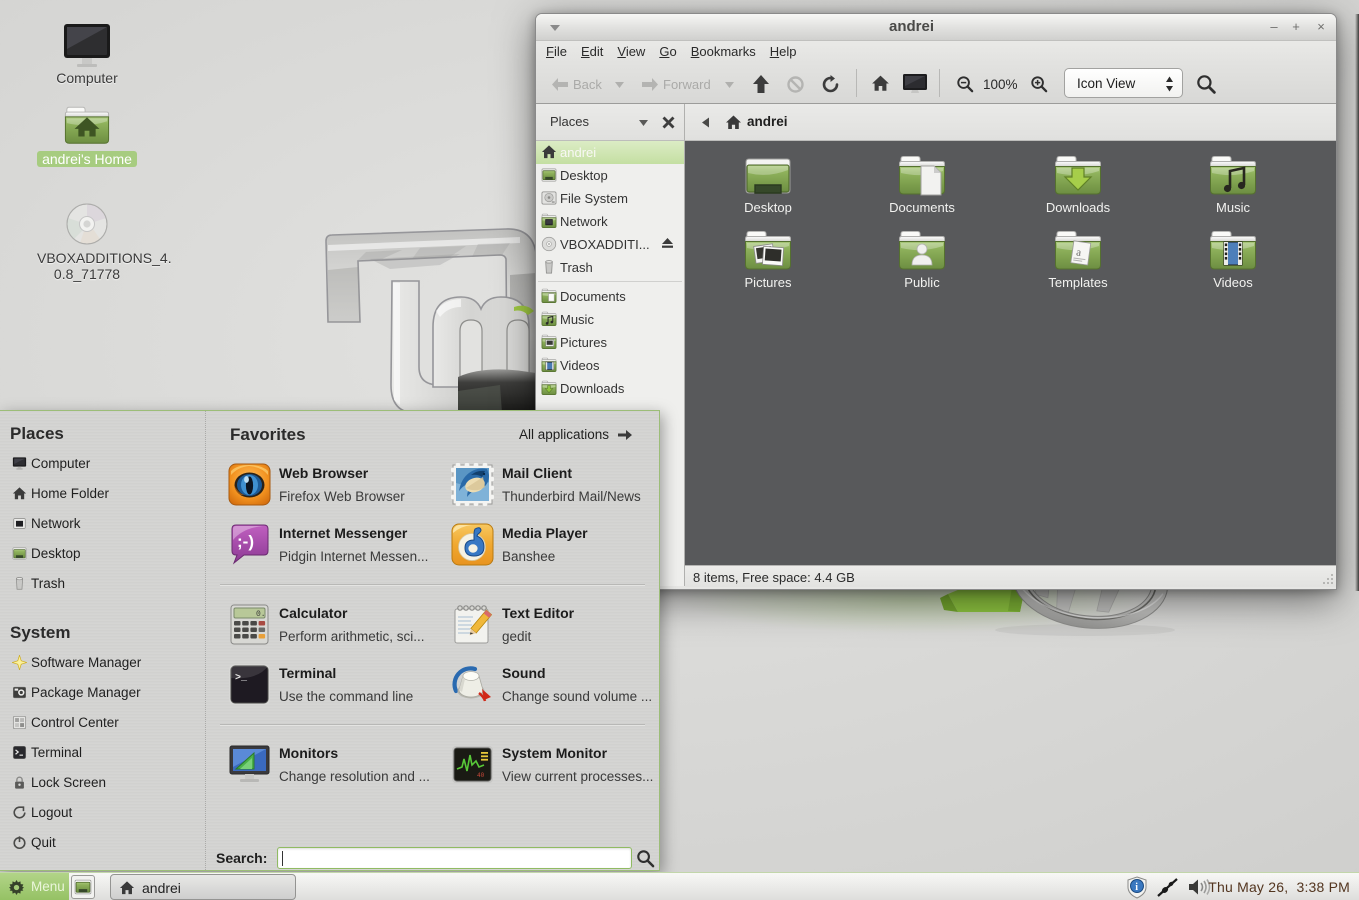 The width and height of the screenshot is (1359, 900). What do you see at coordinates (261, 614) in the screenshot?
I see `svg-text: 0.` at bounding box center [261, 614].